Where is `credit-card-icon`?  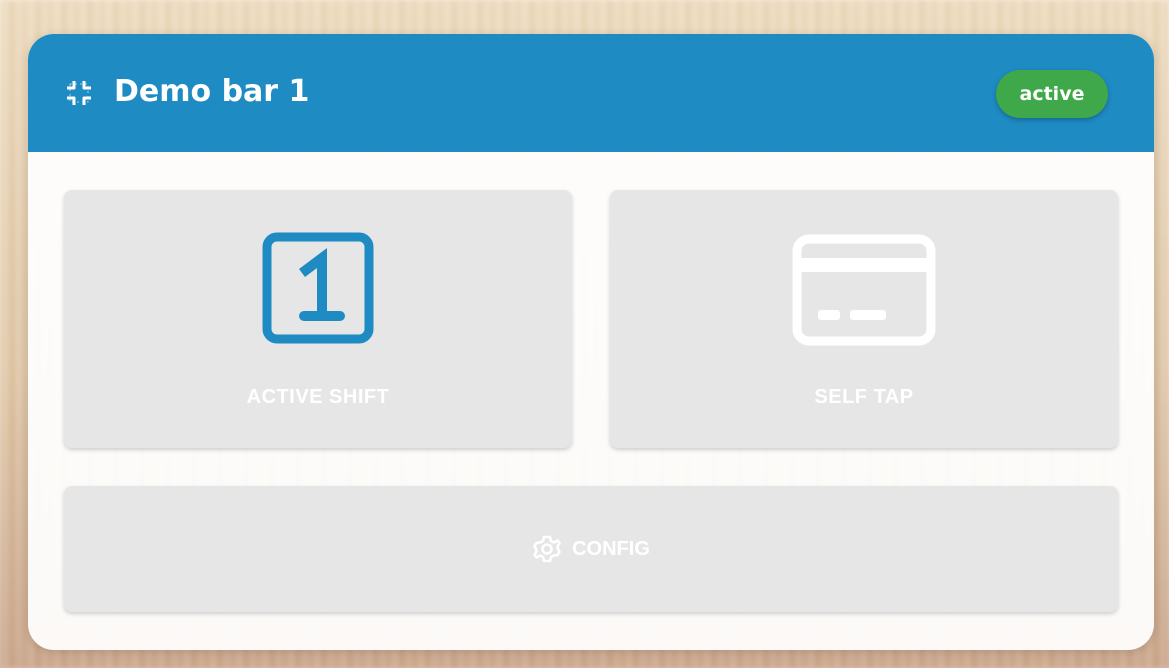 credit-card-icon is located at coordinates (864, 290).